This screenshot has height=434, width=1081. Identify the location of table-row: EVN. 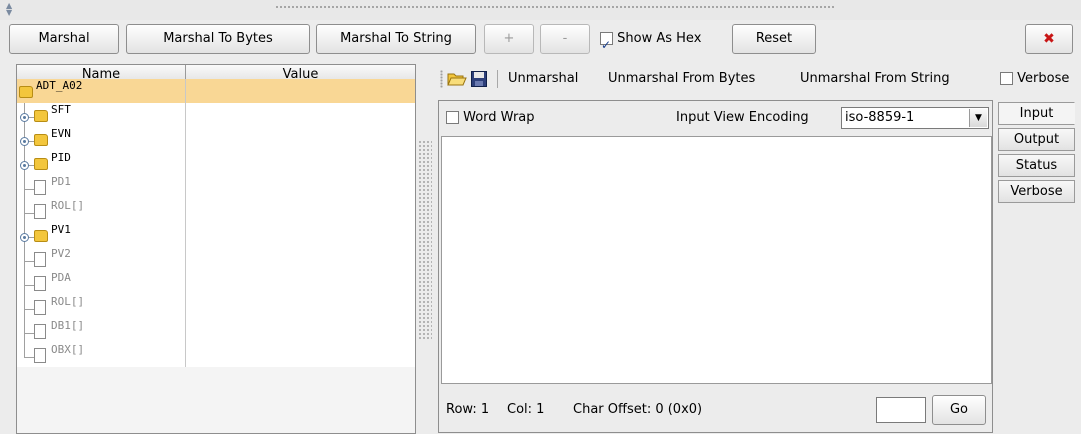
(216, 139).